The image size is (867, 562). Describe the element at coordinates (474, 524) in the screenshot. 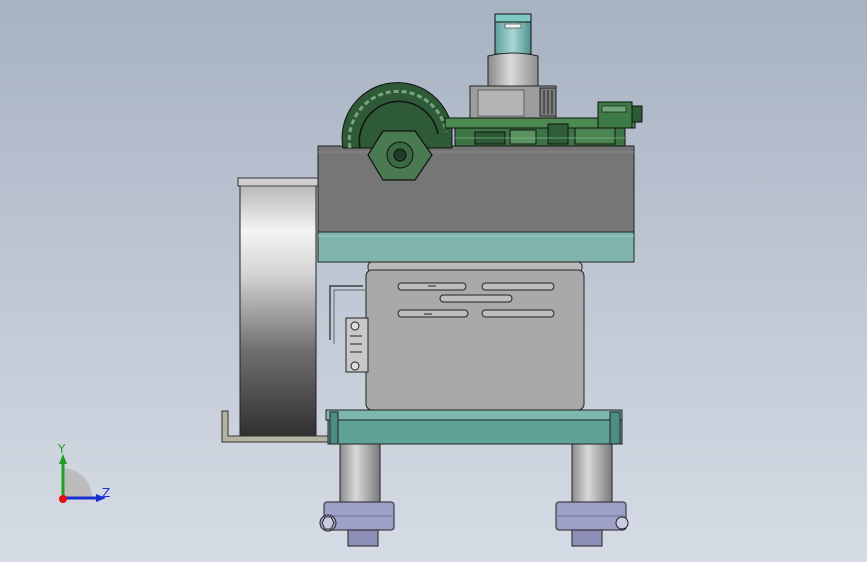

I see `bearing-feet` at that location.